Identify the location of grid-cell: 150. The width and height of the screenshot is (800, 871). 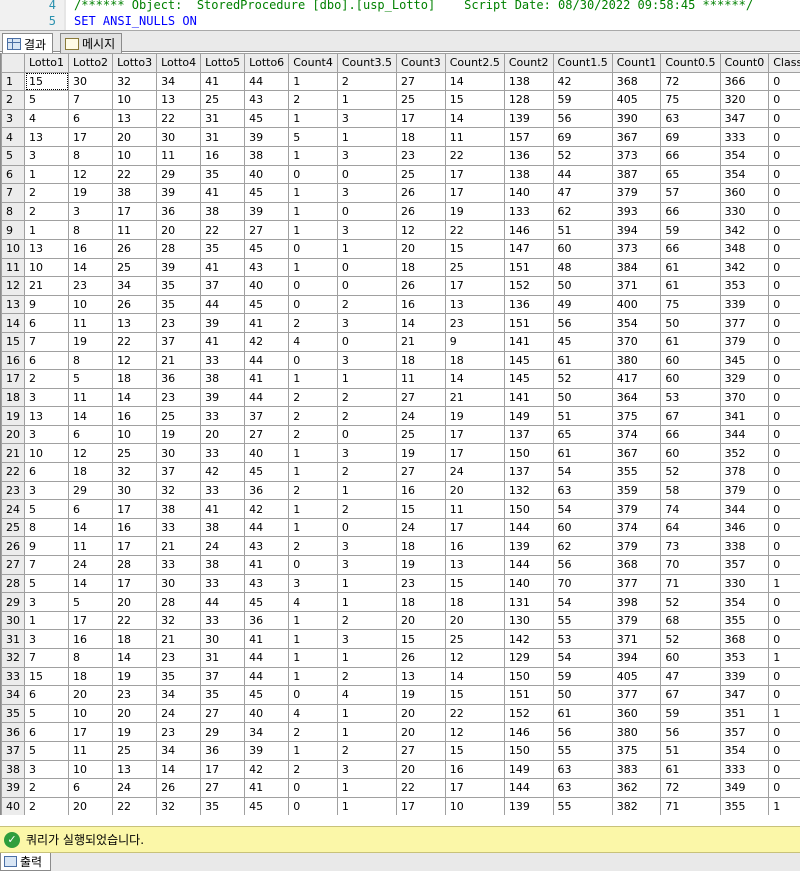
(528, 509).